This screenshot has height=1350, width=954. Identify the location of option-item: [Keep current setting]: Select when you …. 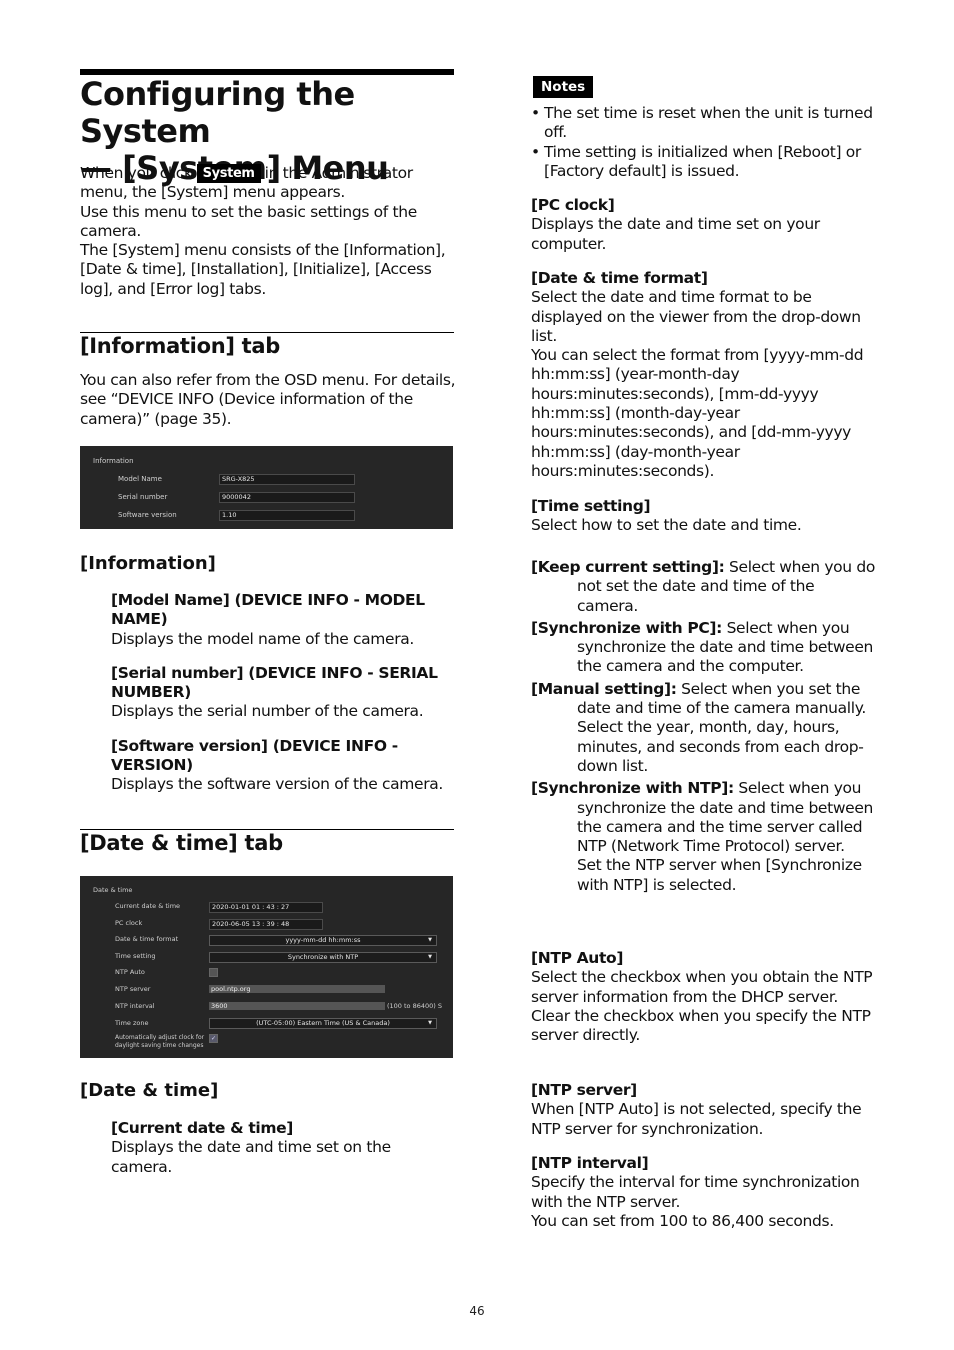
(703, 586).